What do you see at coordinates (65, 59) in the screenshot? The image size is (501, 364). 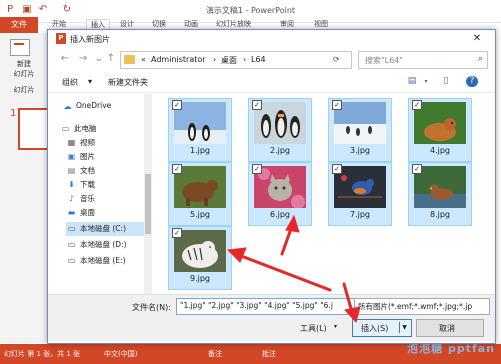 I see `back-arrow-icon: ←` at bounding box center [65, 59].